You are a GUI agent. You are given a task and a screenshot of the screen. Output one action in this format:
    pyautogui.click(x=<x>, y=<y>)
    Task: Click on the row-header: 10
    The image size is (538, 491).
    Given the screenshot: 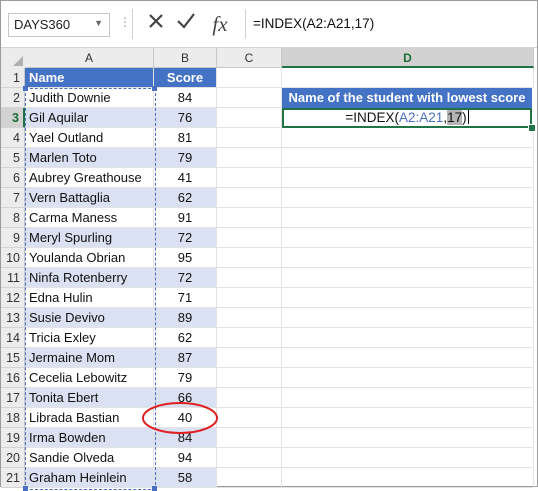 What is the action you would take?
    pyautogui.click(x=13, y=258)
    